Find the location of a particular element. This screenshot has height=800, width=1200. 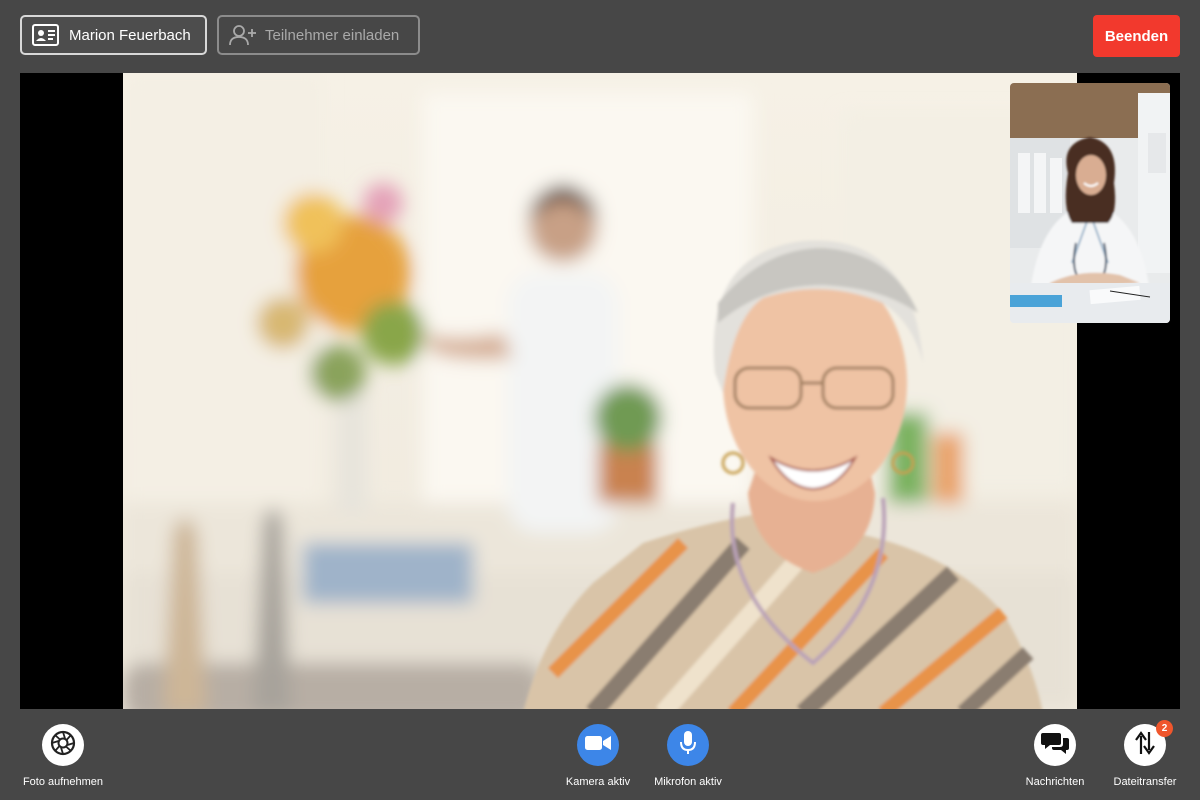

microphone-control: Mikrofon aktiv is located at coordinates (688, 756).